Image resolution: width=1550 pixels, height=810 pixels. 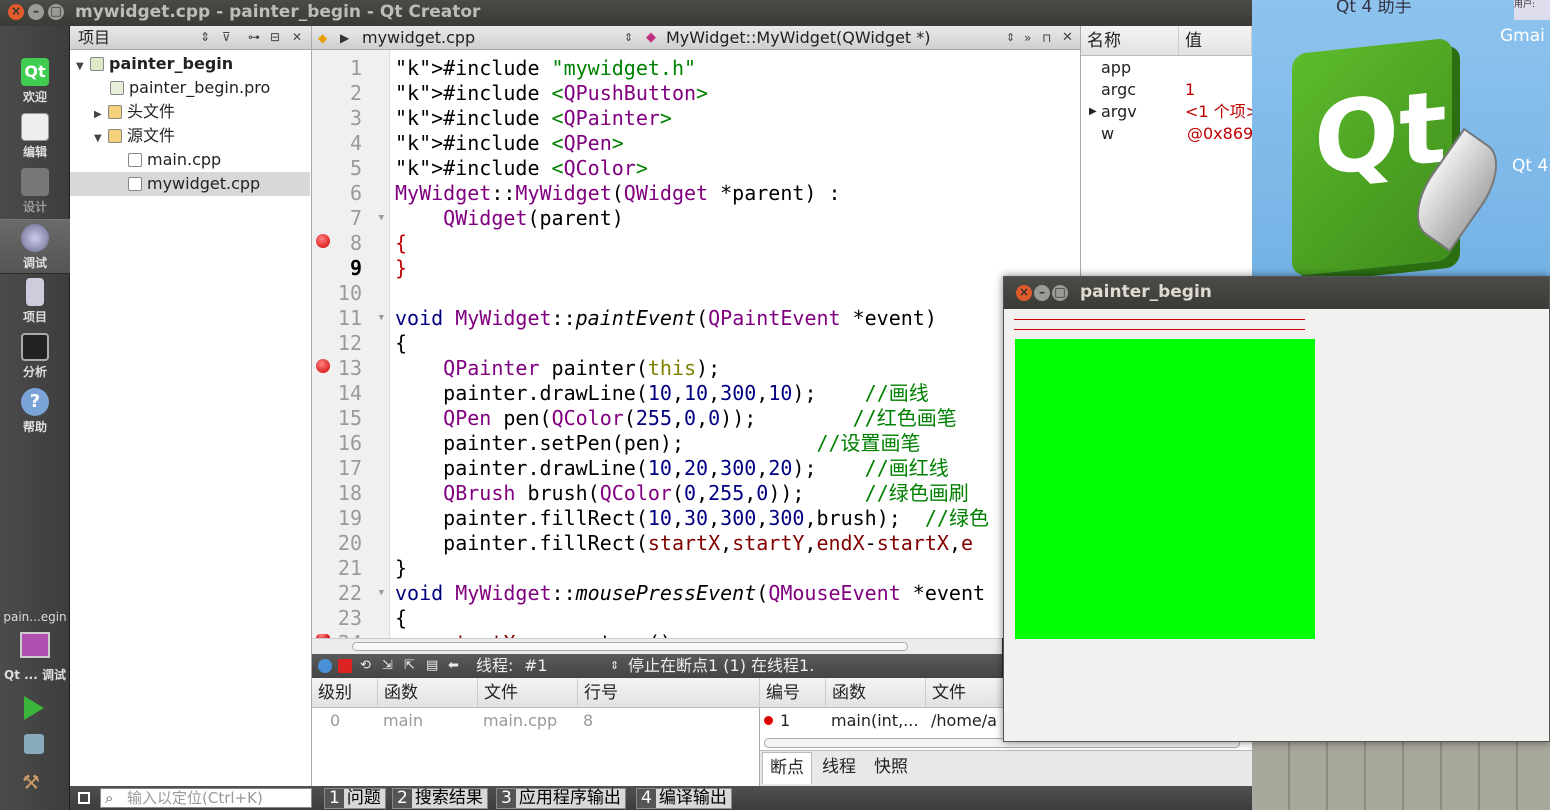 I want to click on bp-header-number: 编号, so click(x=793, y=693).